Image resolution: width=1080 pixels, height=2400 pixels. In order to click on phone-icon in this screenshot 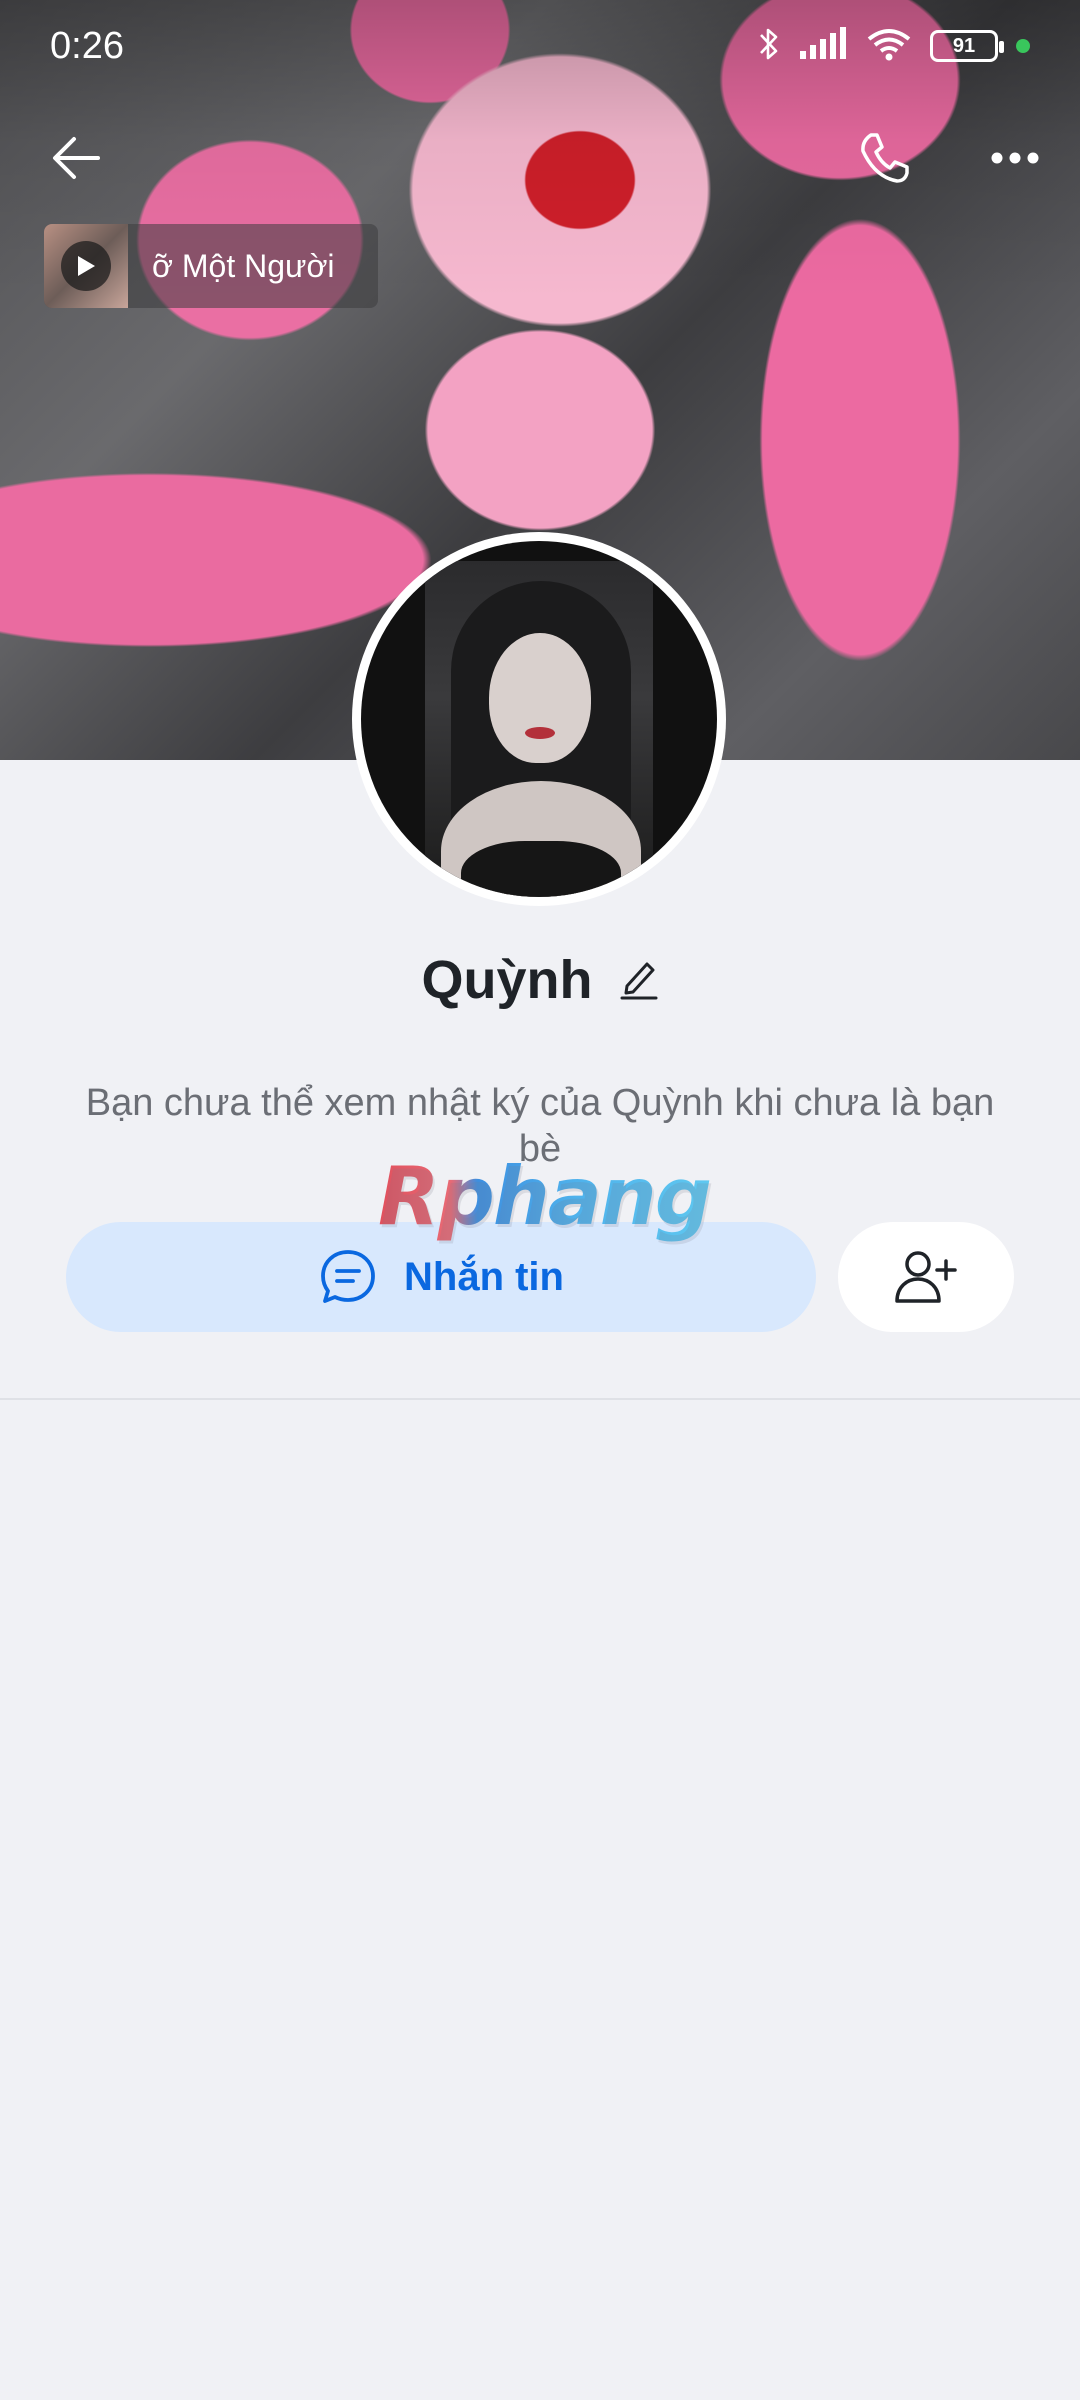, I will do `click(885, 158)`.